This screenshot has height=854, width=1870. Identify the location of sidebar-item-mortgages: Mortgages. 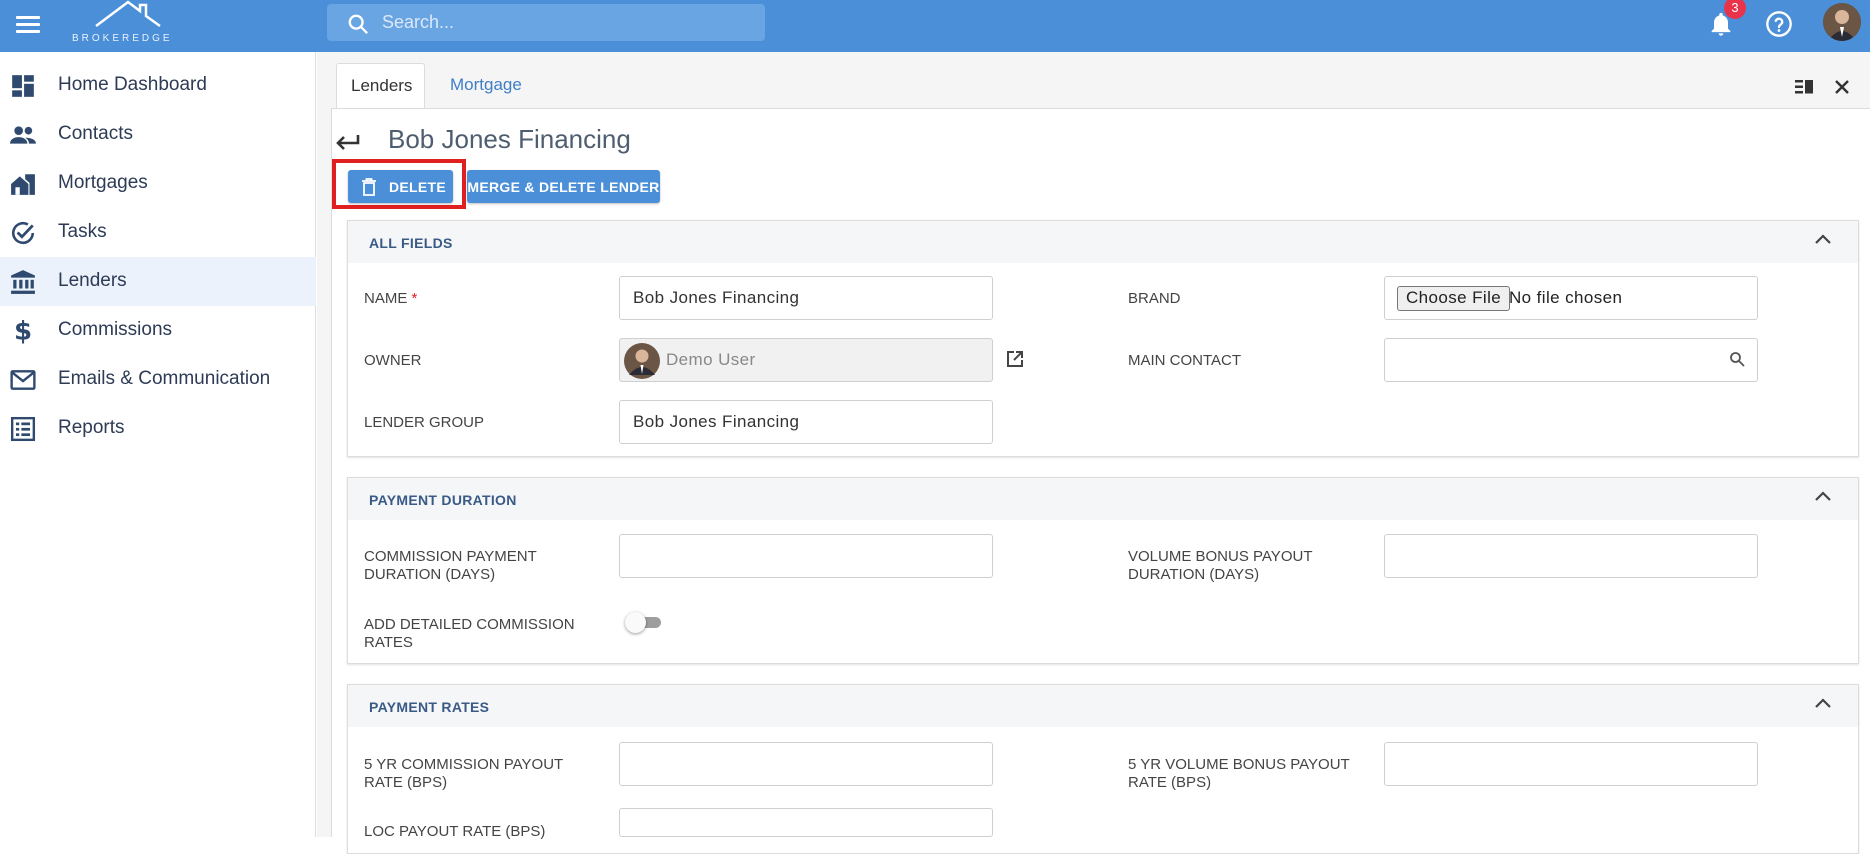
(158, 183).